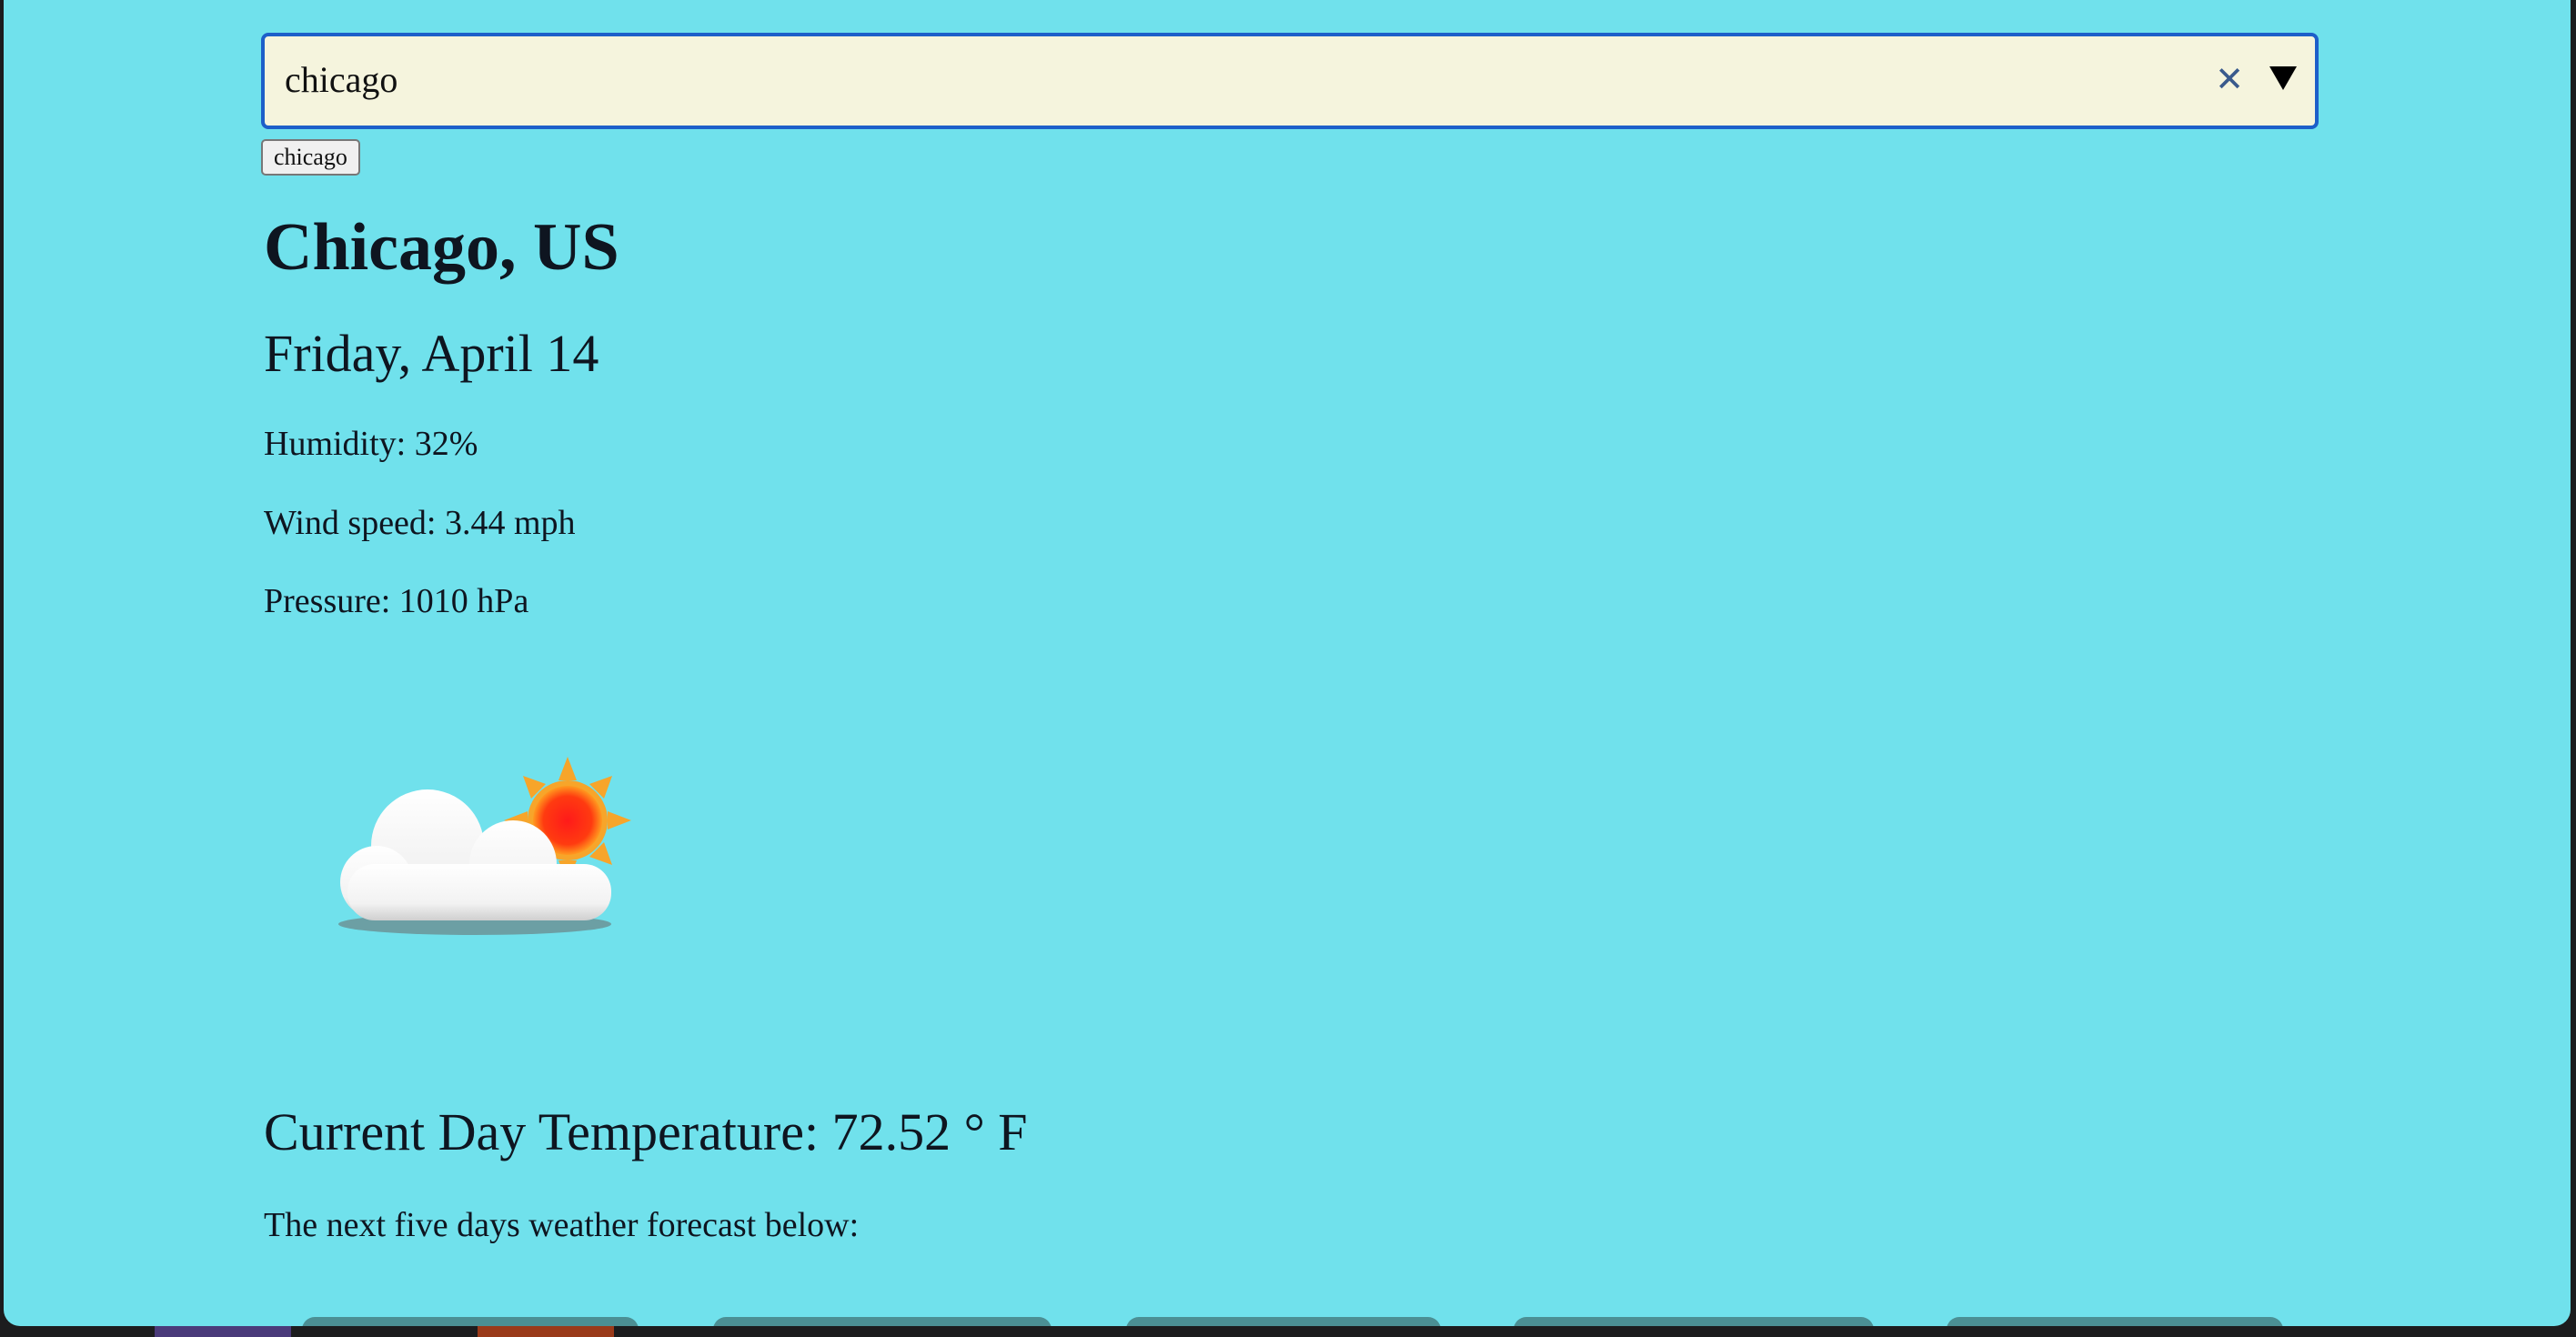  Describe the element at coordinates (1290, 81) in the screenshot. I see `city-search-select: chicago ✕` at that location.